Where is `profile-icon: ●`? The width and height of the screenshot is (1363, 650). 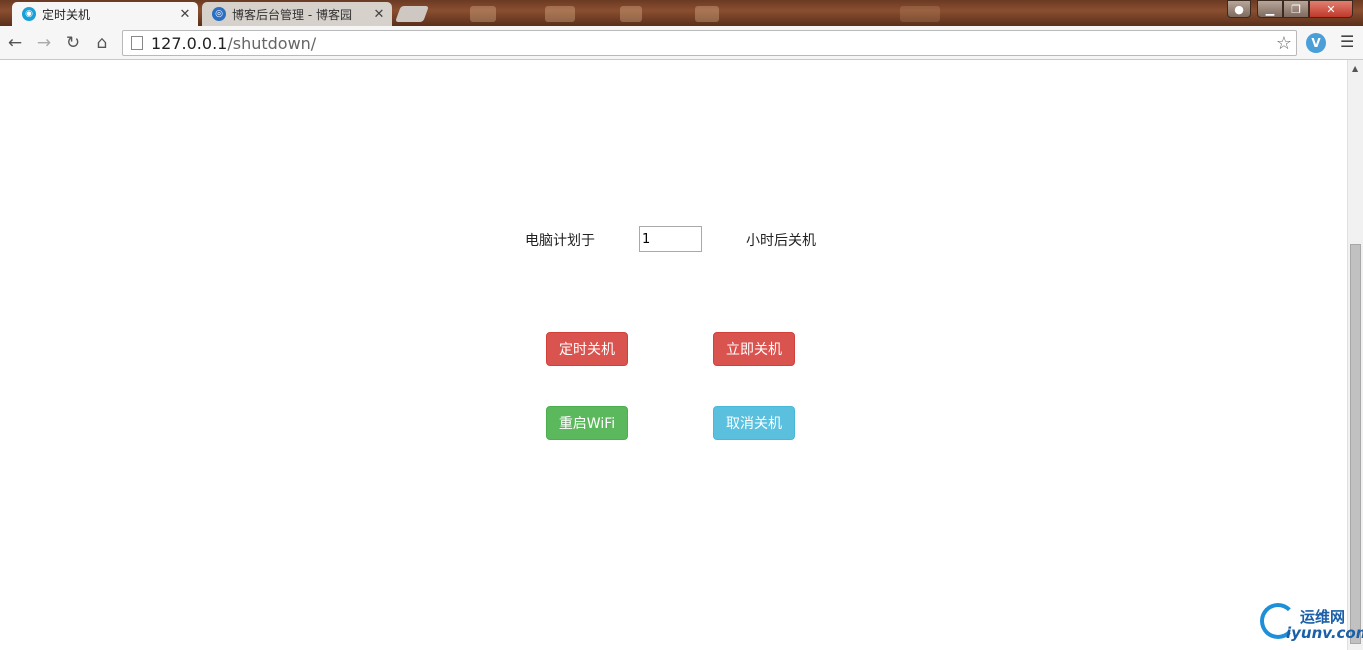 profile-icon: ● is located at coordinates (1239, 9).